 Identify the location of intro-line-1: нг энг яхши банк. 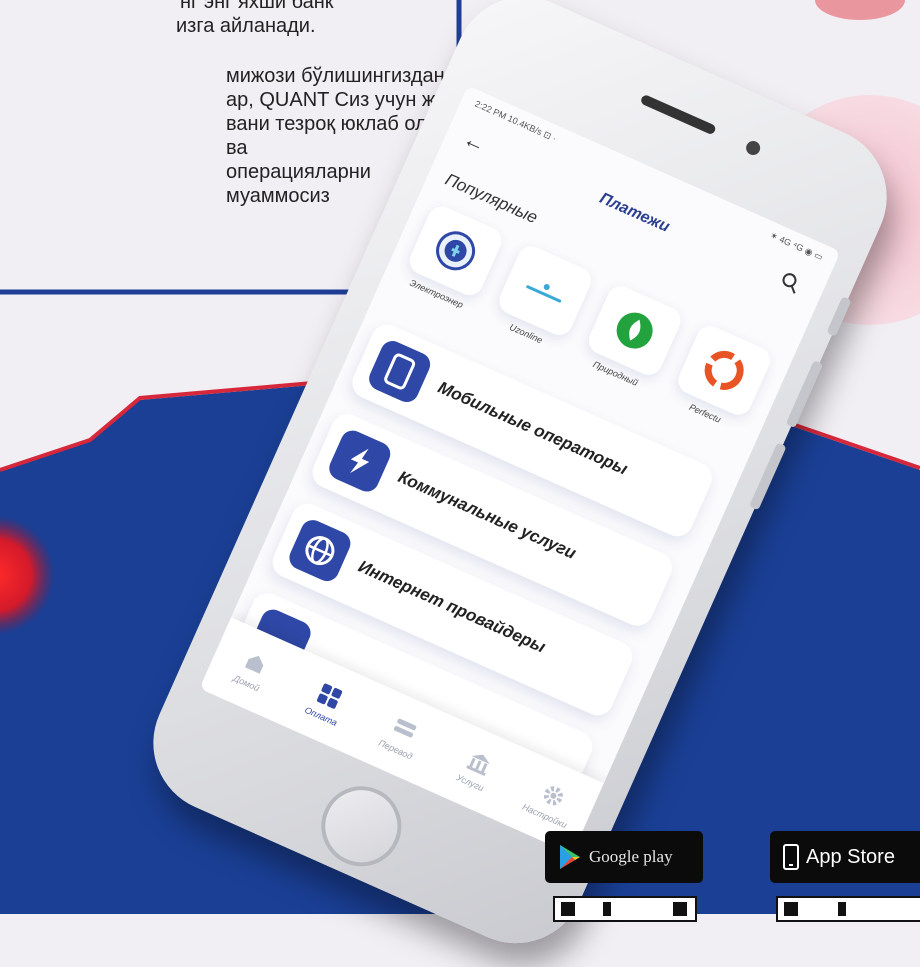
(257, 6).